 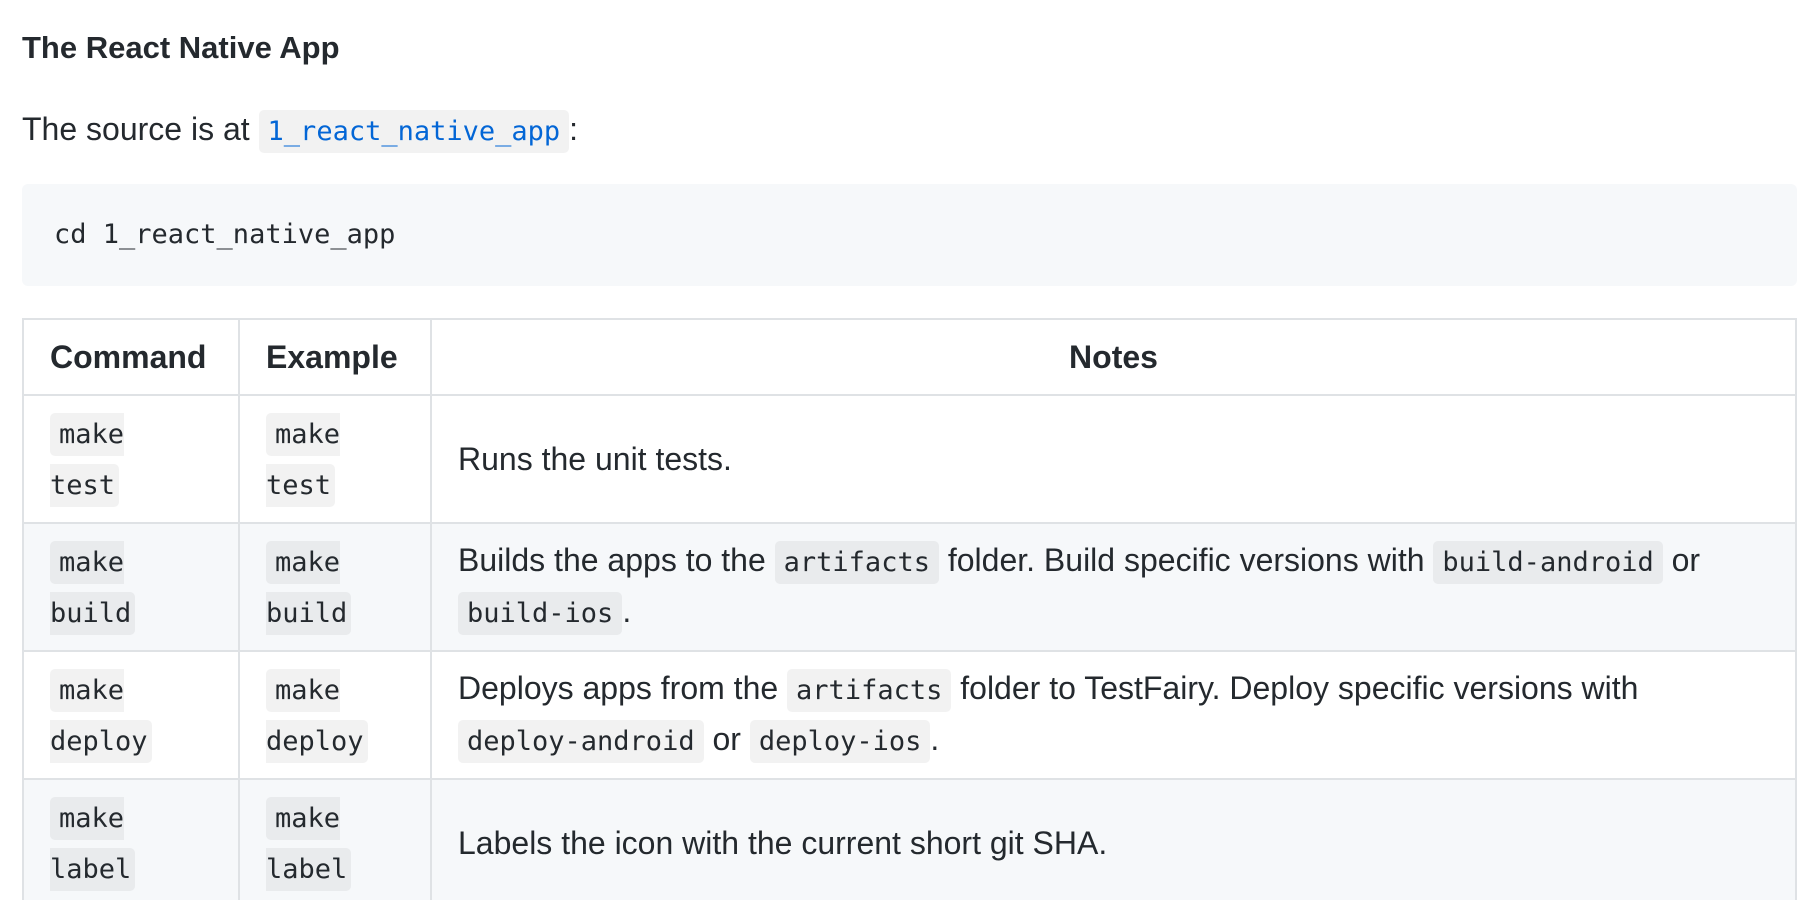 I want to click on example-cell: make build, so click(x=335, y=587).